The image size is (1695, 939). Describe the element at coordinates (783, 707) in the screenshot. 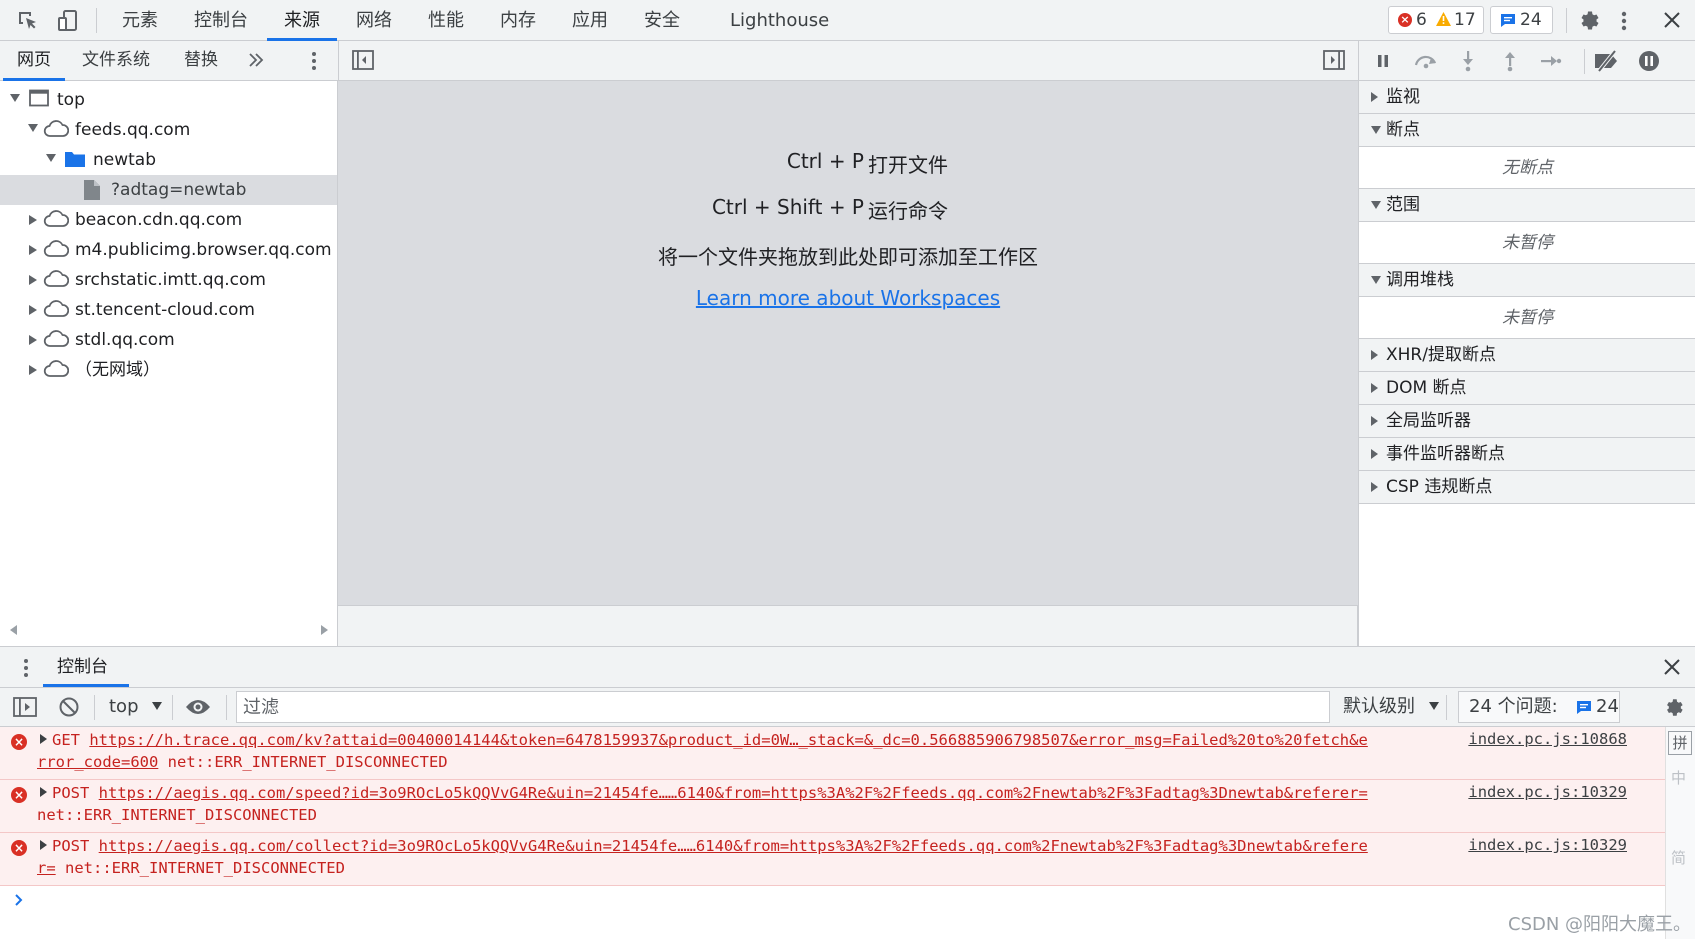

I see `filter-input: 过滤` at that location.